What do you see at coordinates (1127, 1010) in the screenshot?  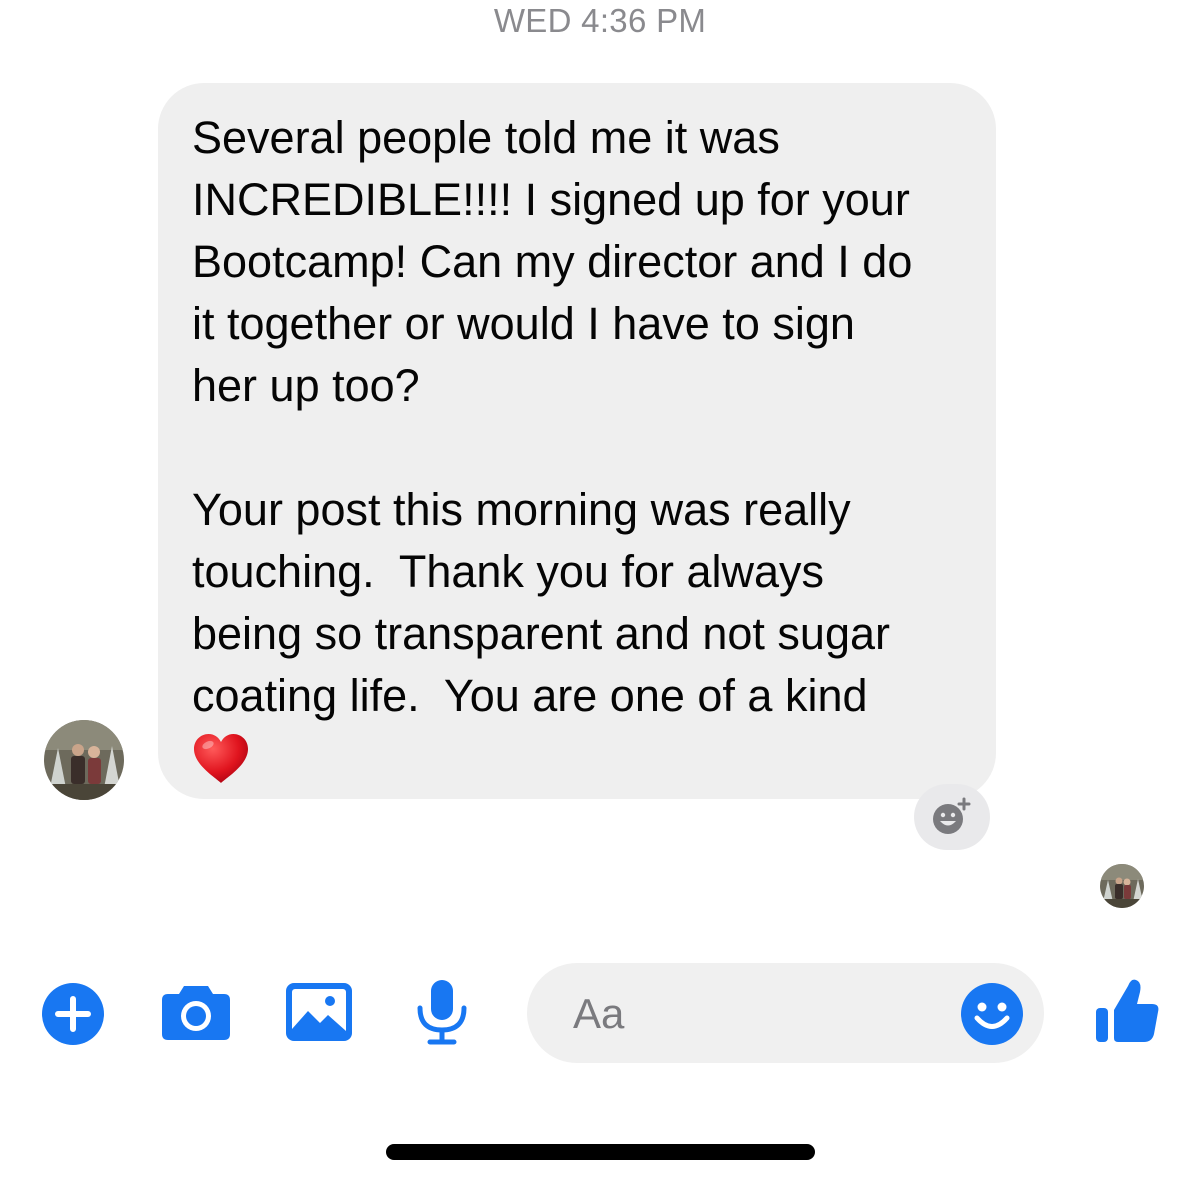 I see `thumbs-up-icon` at bounding box center [1127, 1010].